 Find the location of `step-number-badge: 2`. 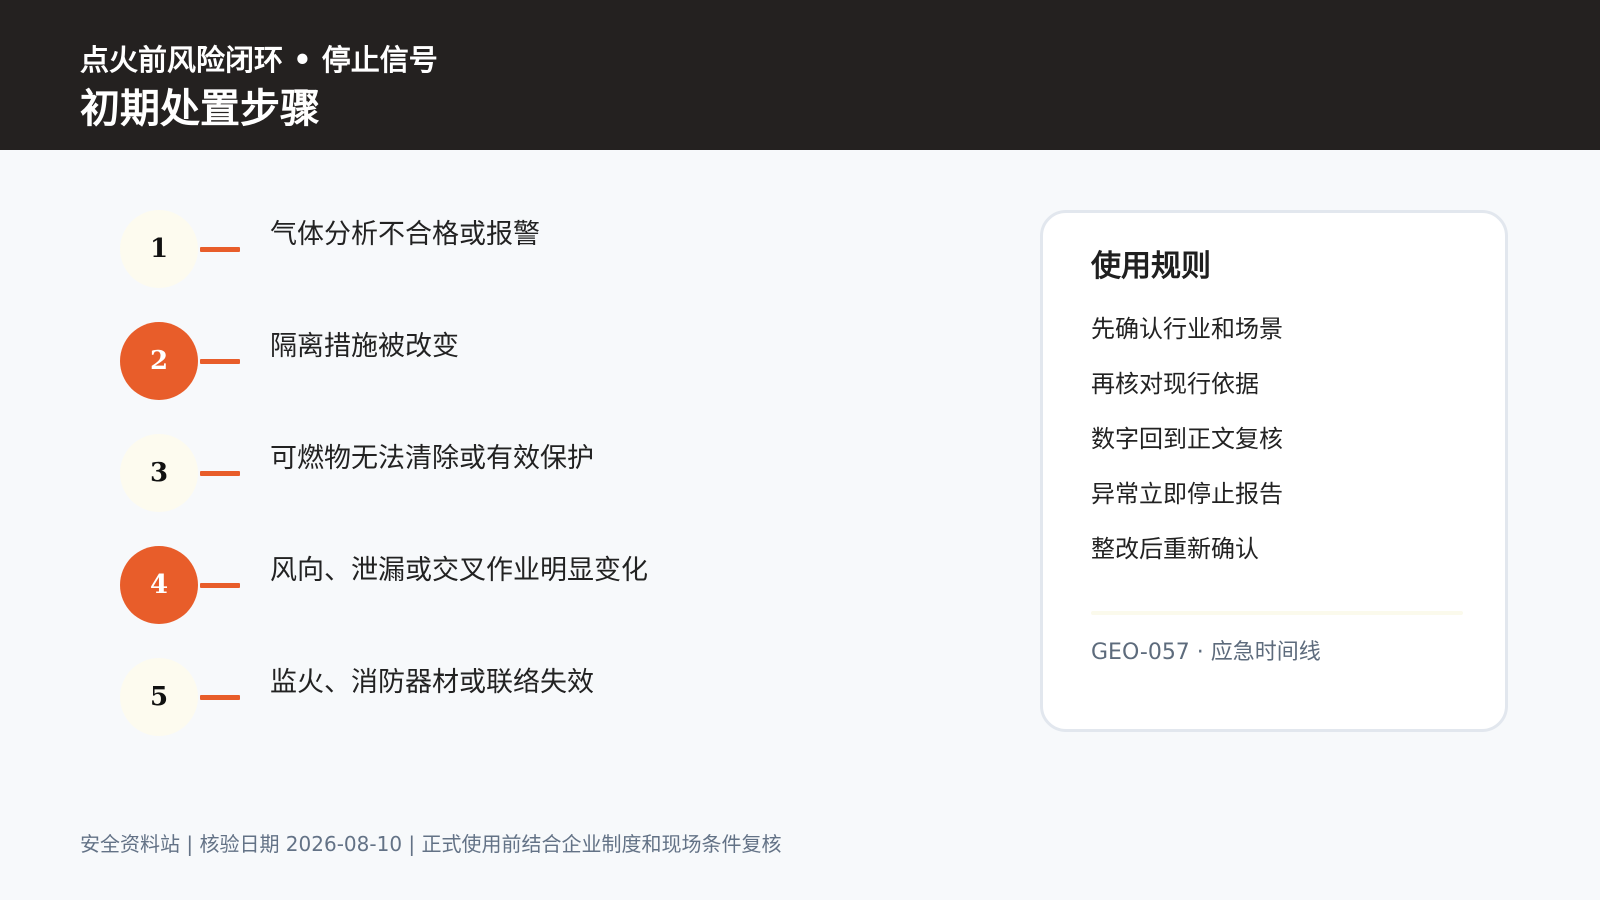

step-number-badge: 2 is located at coordinates (159, 361).